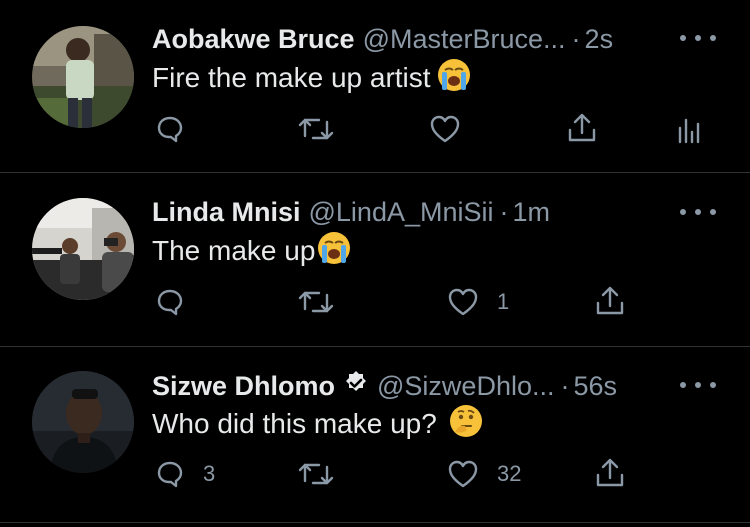  What do you see at coordinates (375, 522) in the screenshot?
I see `divider` at bounding box center [375, 522].